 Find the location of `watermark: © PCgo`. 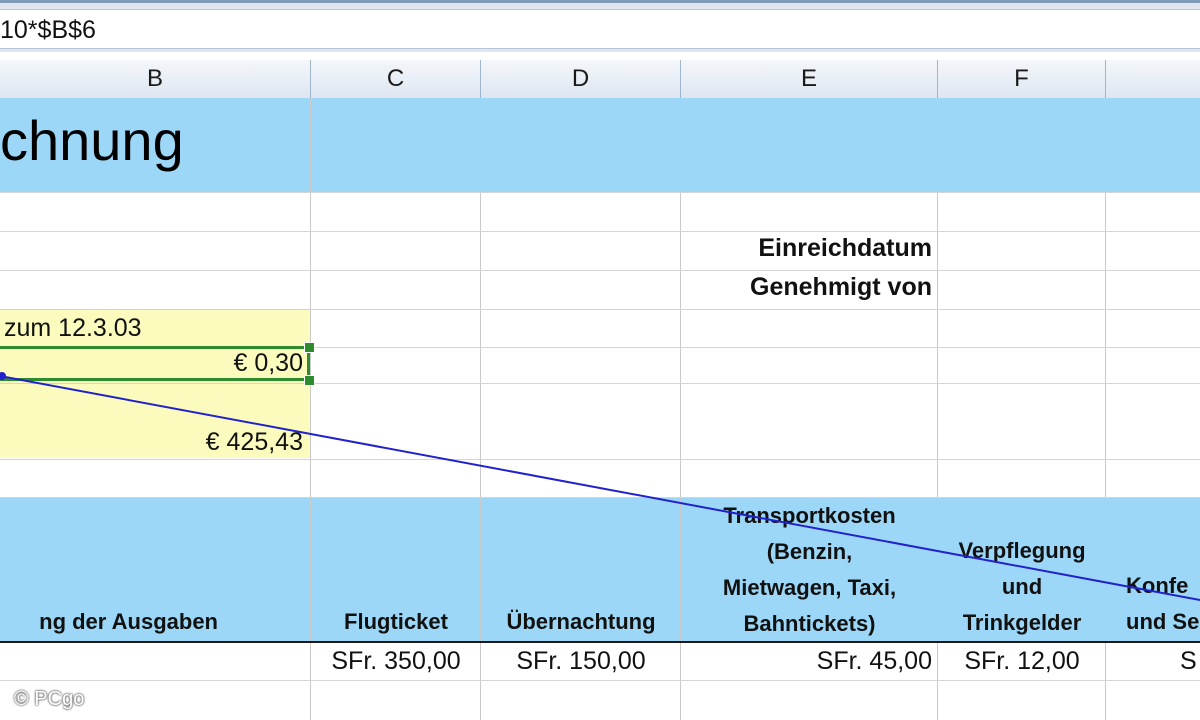

watermark: © PCgo is located at coordinates (49, 699).